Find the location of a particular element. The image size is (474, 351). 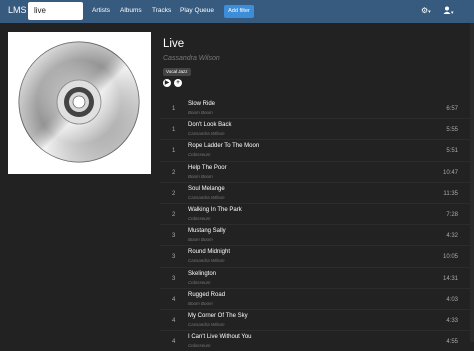

track-duration: 11:35 is located at coordinates (450, 193).